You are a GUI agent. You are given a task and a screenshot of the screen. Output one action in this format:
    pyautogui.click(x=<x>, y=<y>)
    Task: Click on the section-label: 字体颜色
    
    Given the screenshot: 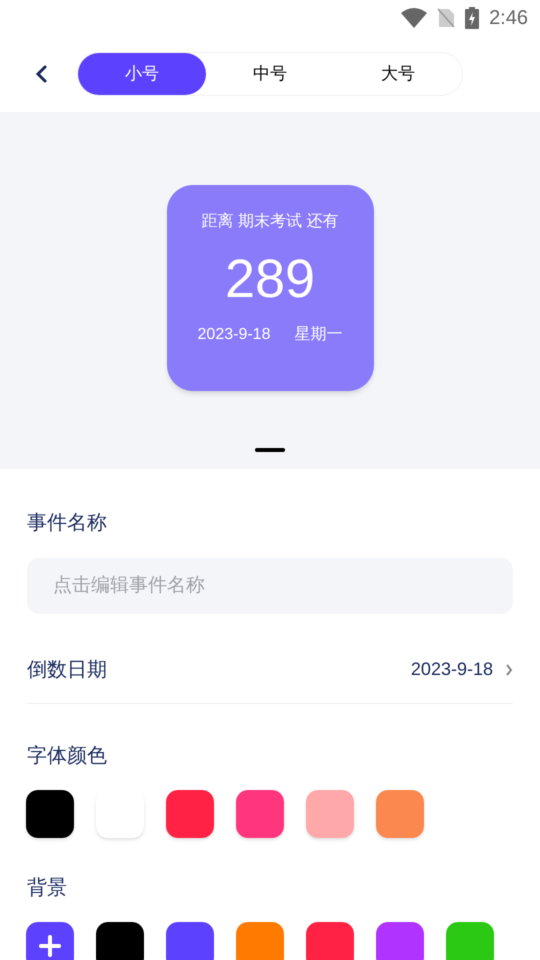 What is the action you would take?
    pyautogui.click(x=67, y=756)
    